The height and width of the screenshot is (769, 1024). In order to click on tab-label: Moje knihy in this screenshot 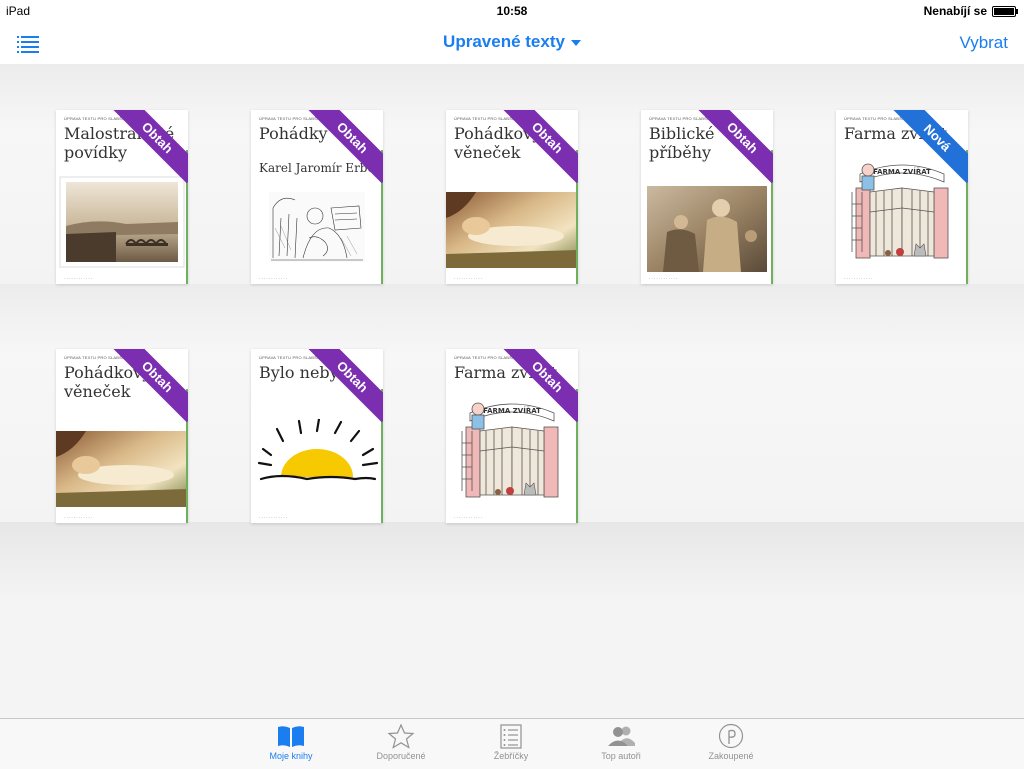, I will do `click(291, 756)`.